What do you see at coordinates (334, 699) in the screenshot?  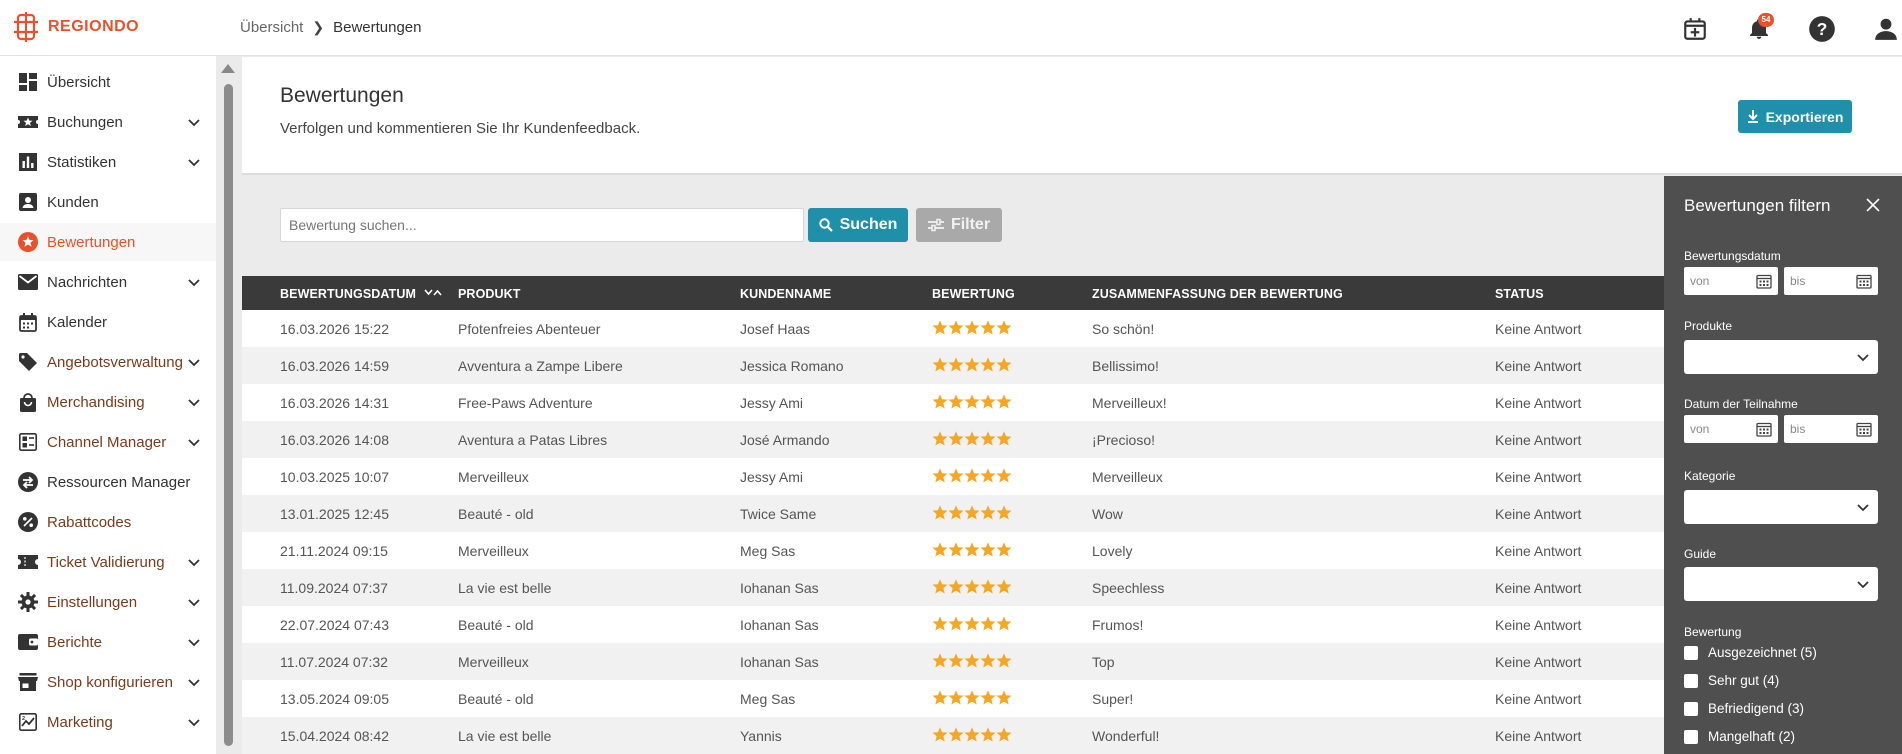 I see `cell-date: 13.05.2024 09:05` at bounding box center [334, 699].